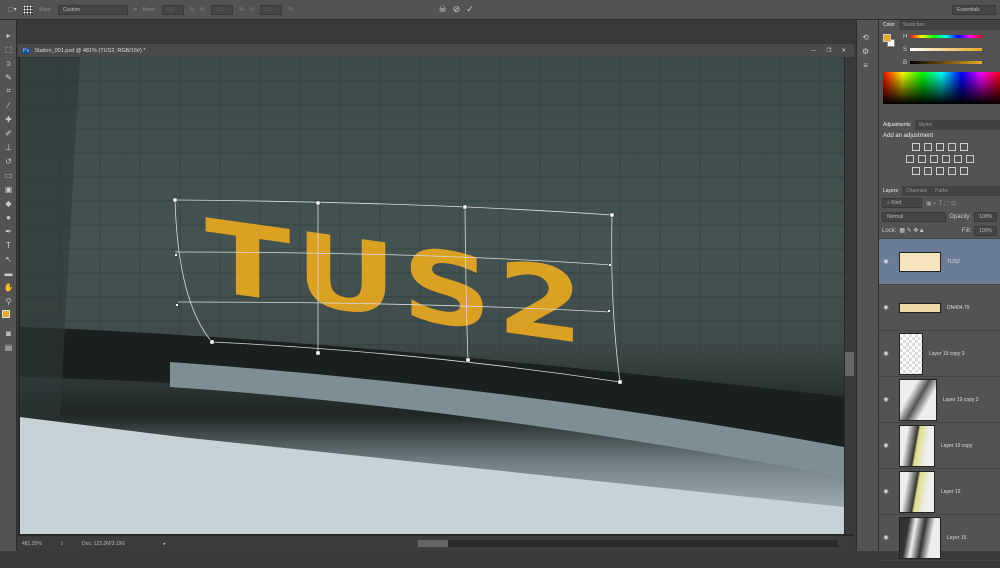 The image size is (1000, 568). I want to click on properties-panel-icon: ⚙, so click(865, 51).